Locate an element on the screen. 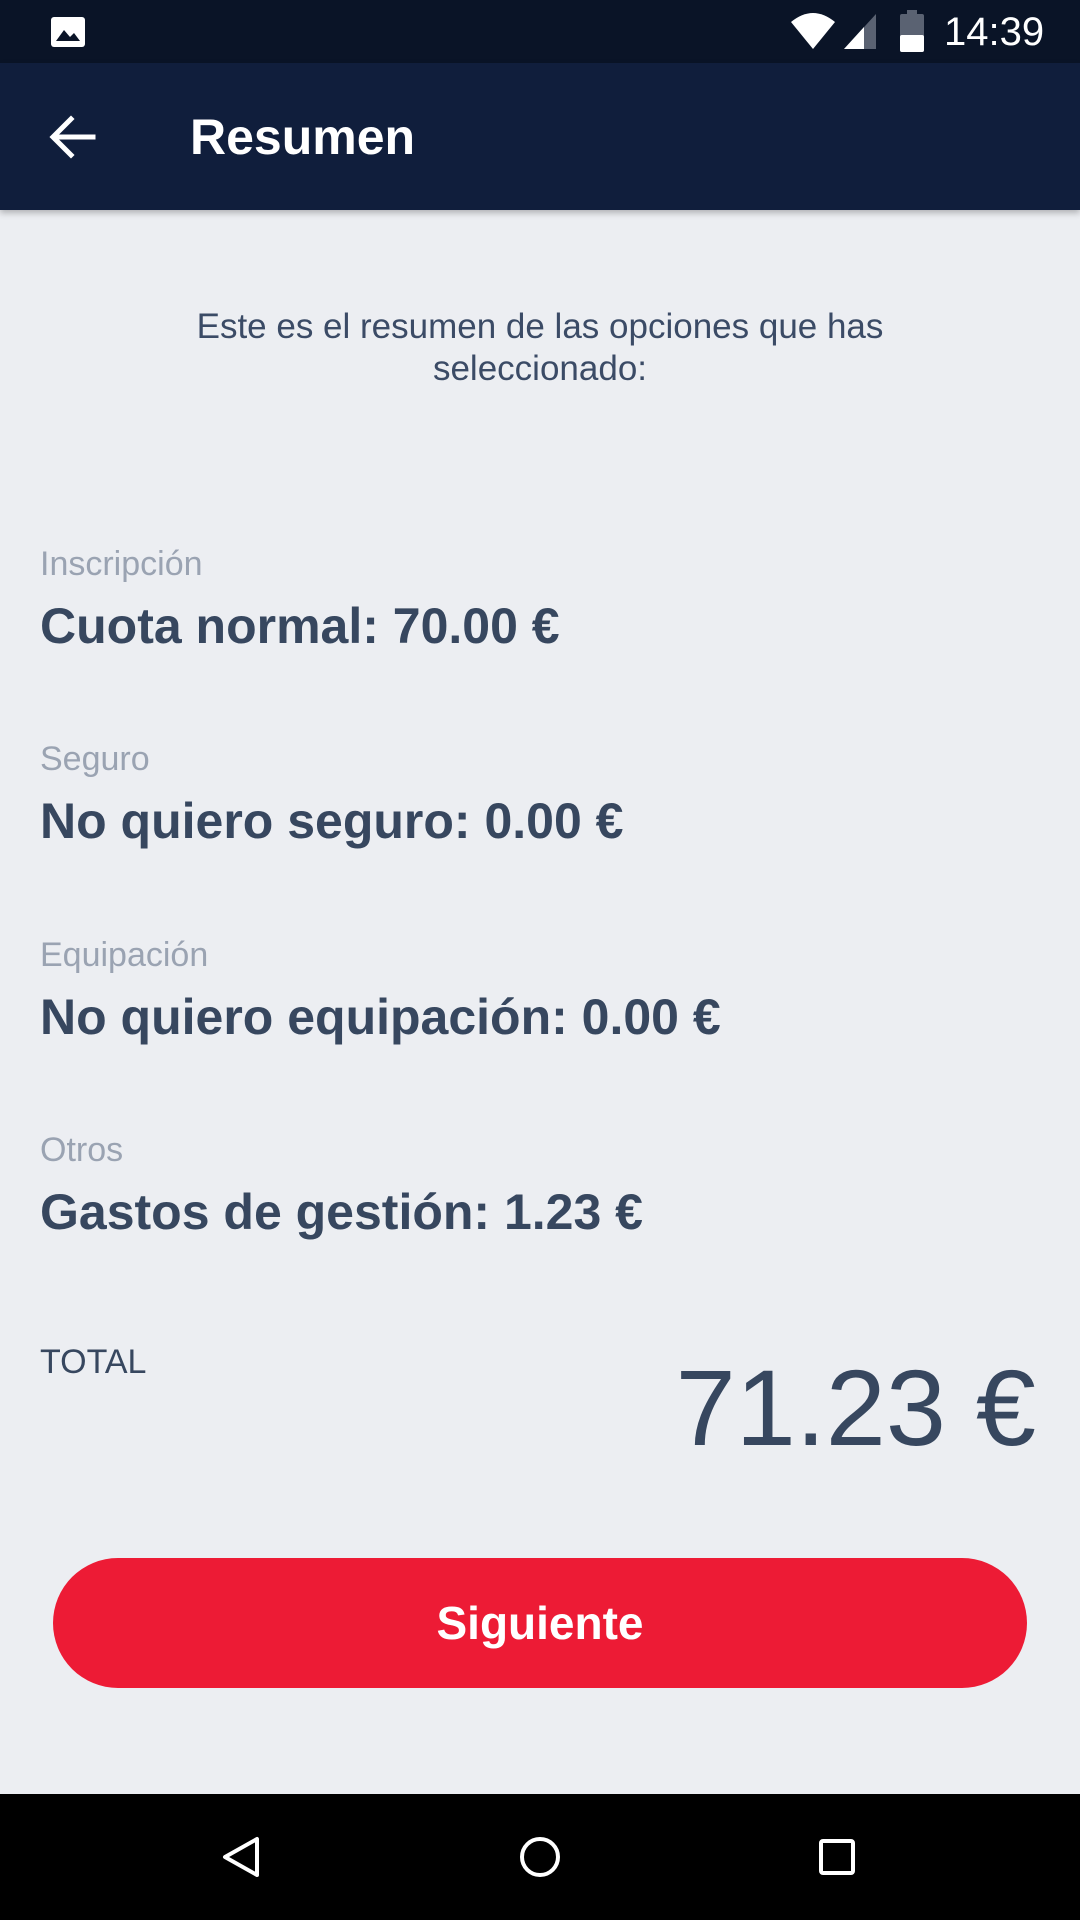 The width and height of the screenshot is (1080, 1920). next-button: Siguiente is located at coordinates (540, 1623).